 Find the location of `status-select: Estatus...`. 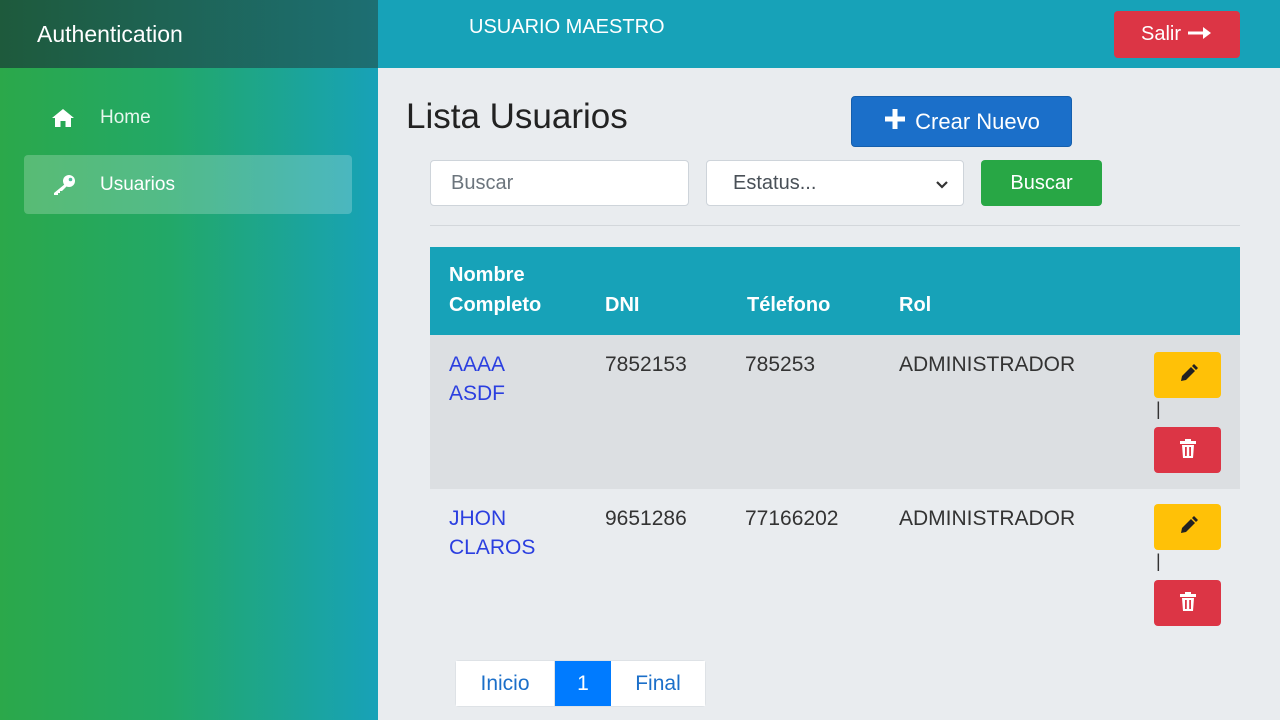

status-select: Estatus... is located at coordinates (835, 183).